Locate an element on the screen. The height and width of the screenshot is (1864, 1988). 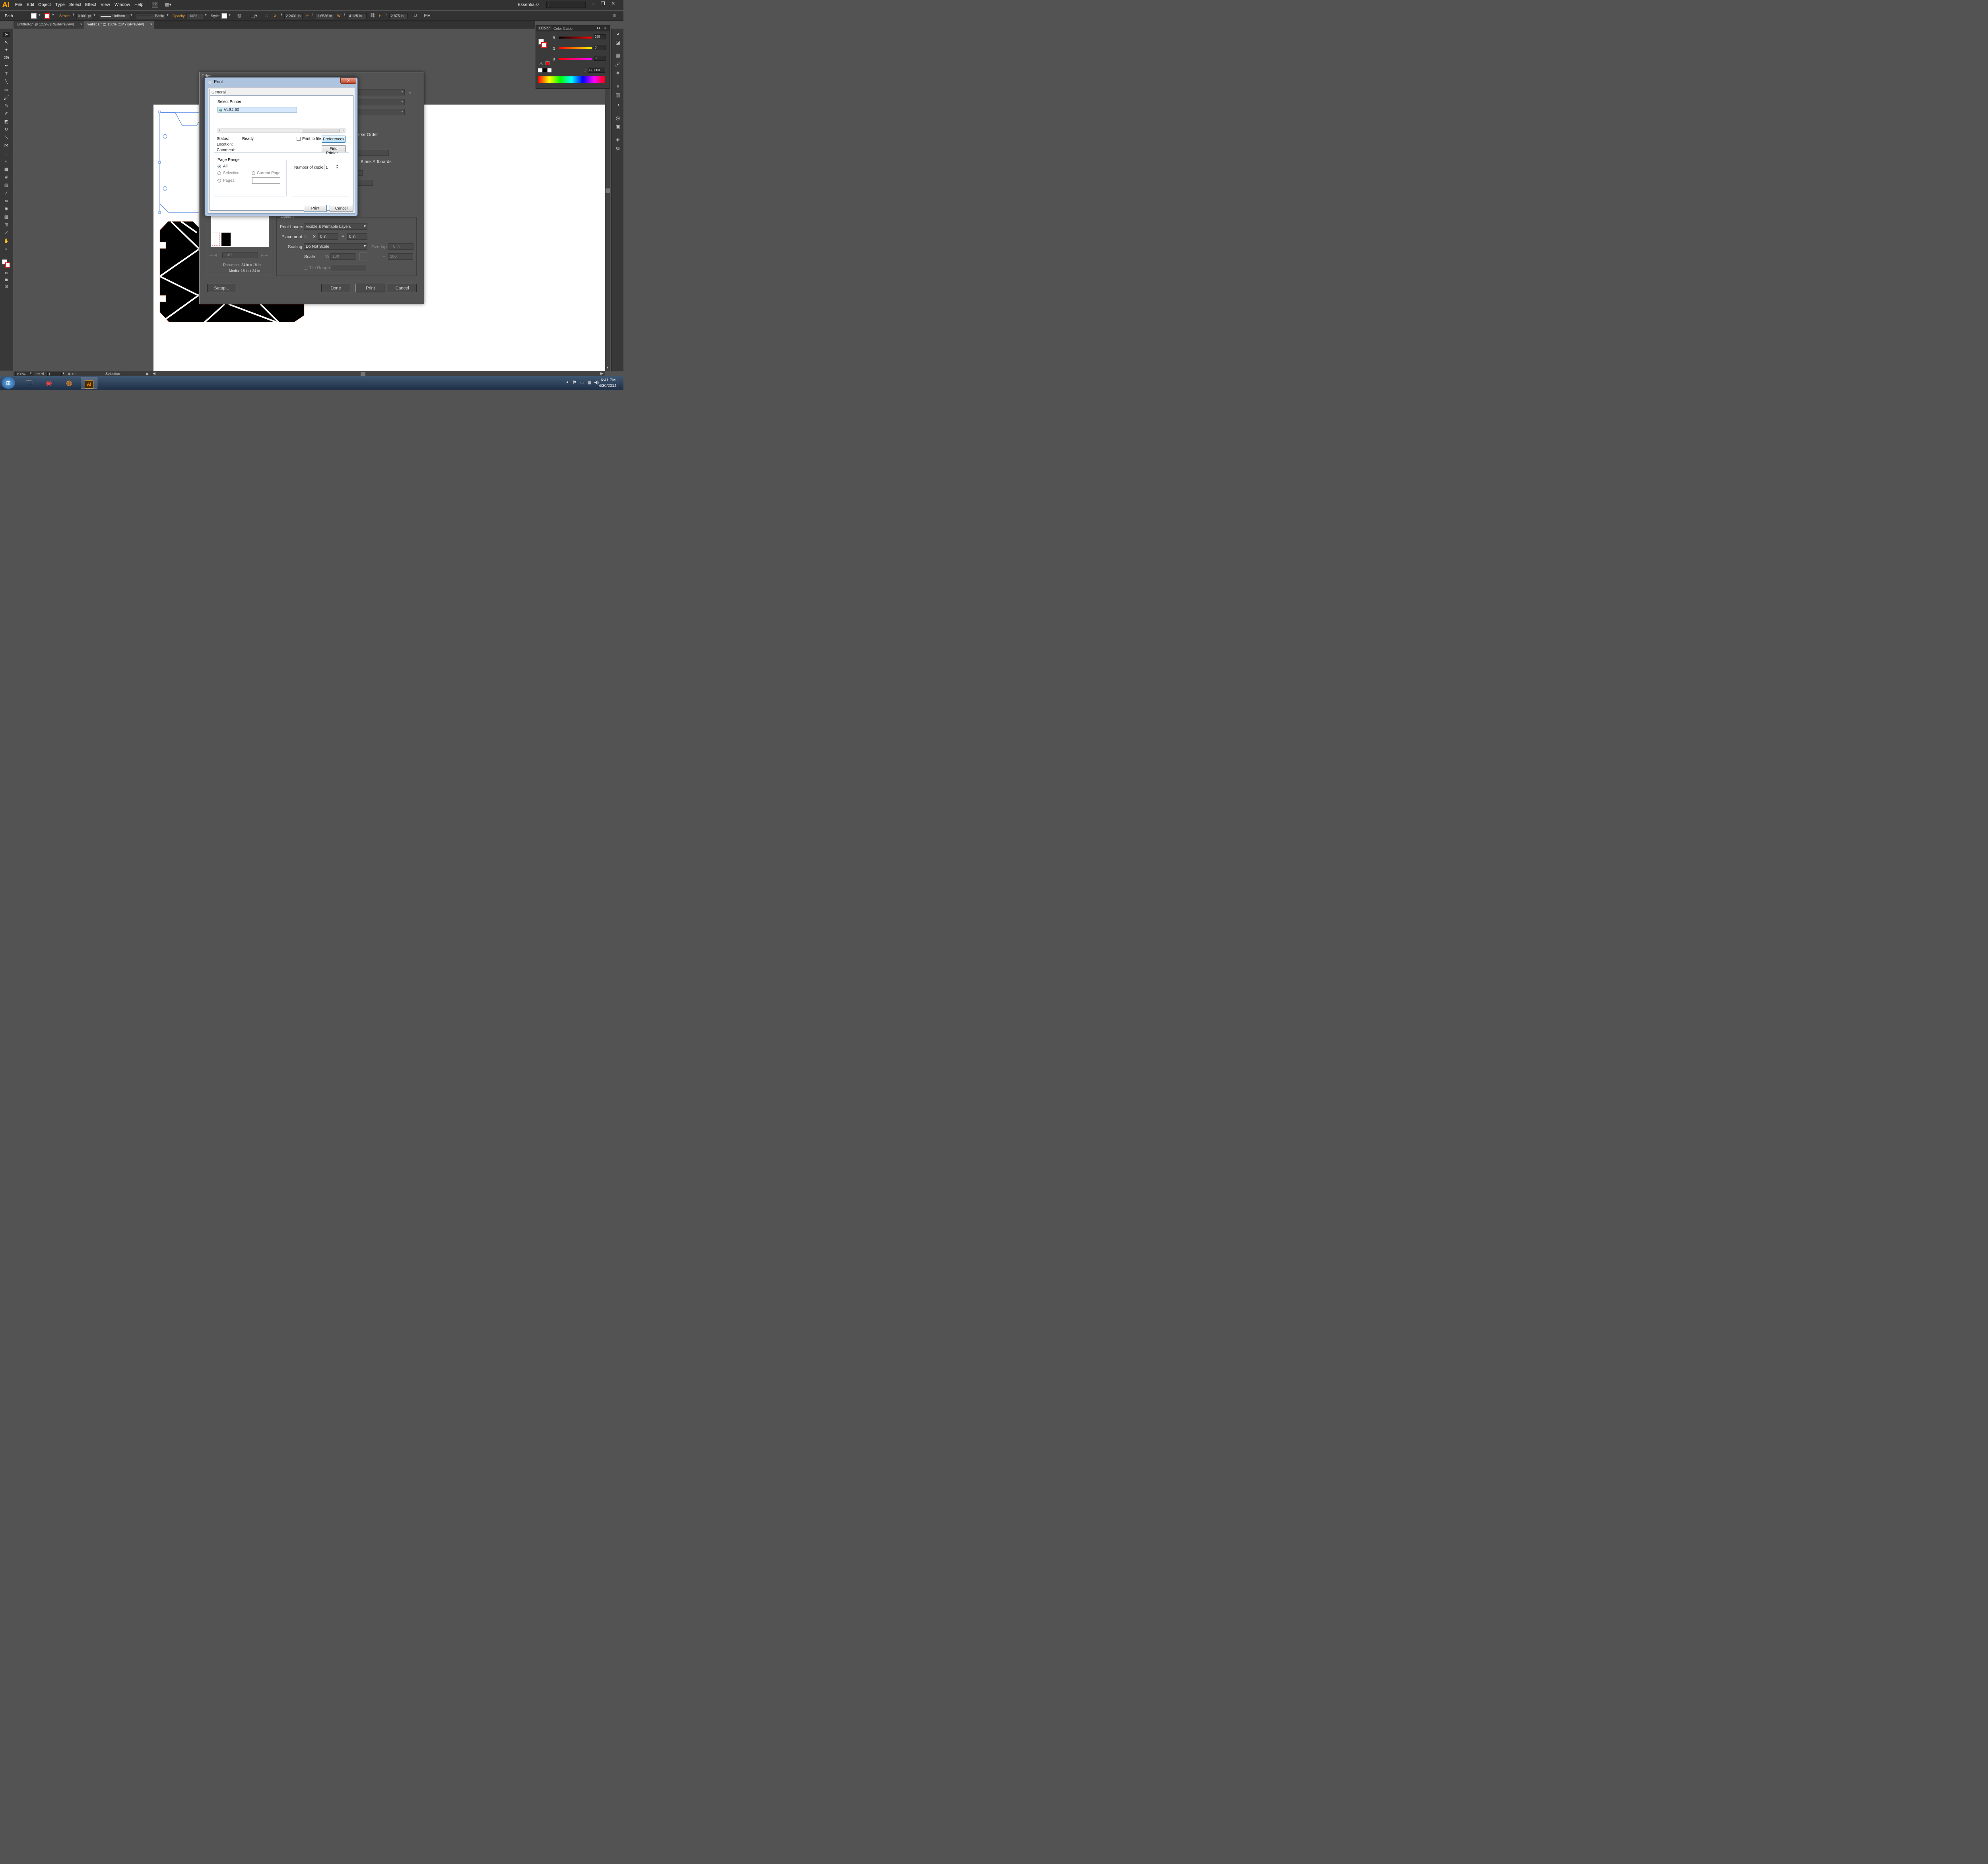
show-hidden-icons: ▲ is located at coordinates (567, 382).